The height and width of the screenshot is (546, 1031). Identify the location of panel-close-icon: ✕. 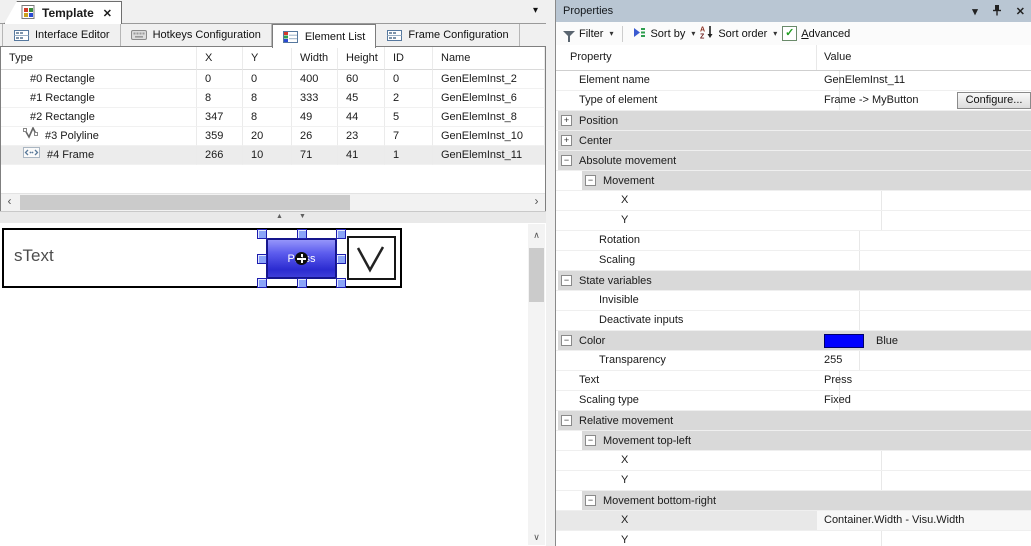
(1020, 11).